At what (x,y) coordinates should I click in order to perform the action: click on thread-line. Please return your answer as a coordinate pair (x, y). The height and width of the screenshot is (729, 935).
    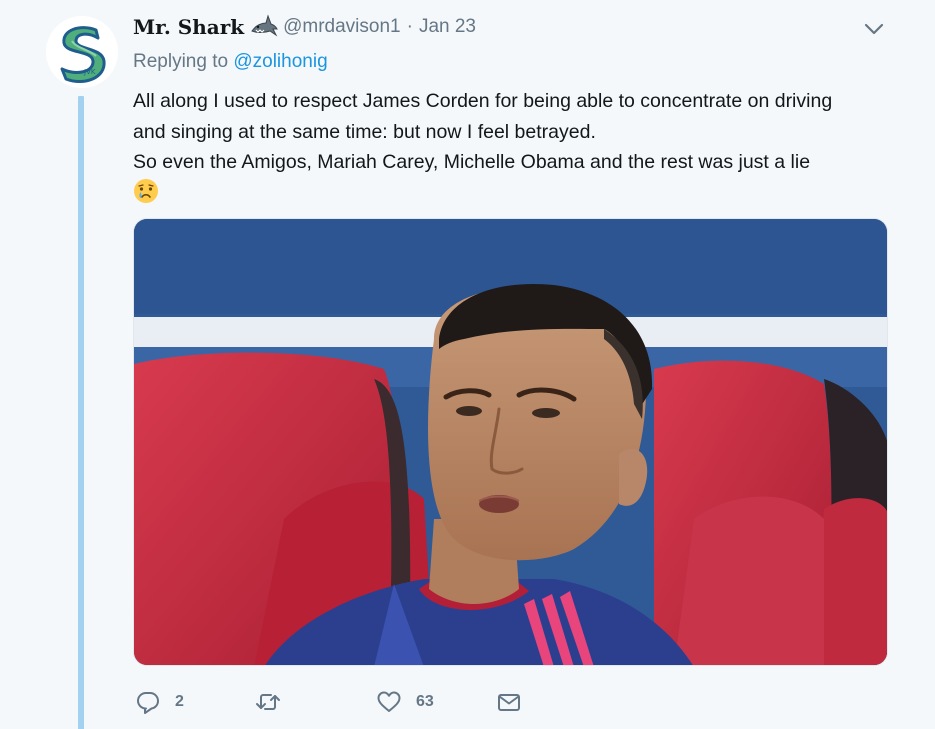
    Looking at the image, I should click on (81, 412).